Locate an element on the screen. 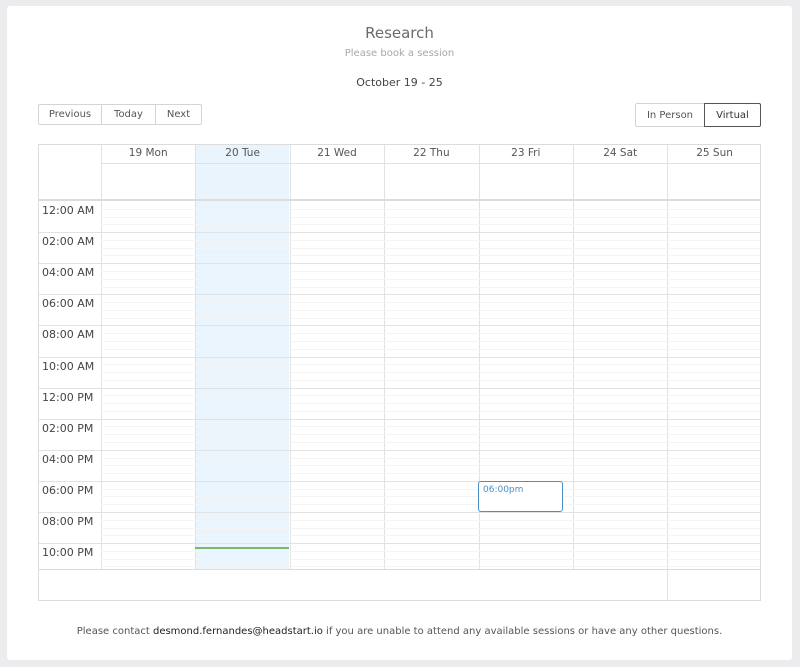  time-label: 06:00 PM is located at coordinates (68, 490).